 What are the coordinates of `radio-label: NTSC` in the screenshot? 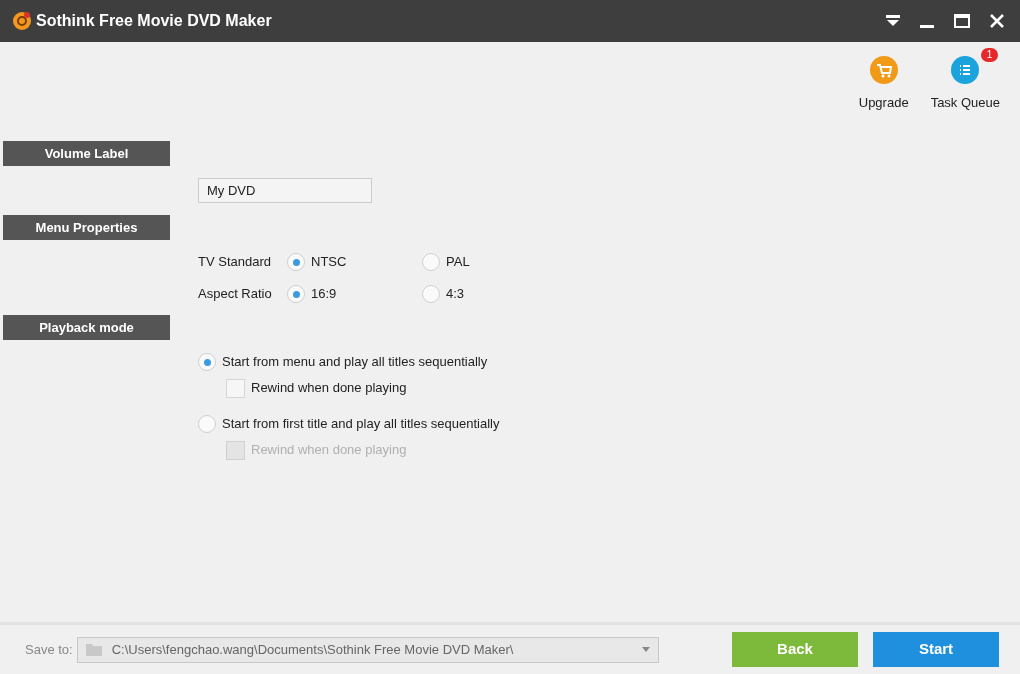 It's located at (329, 262).